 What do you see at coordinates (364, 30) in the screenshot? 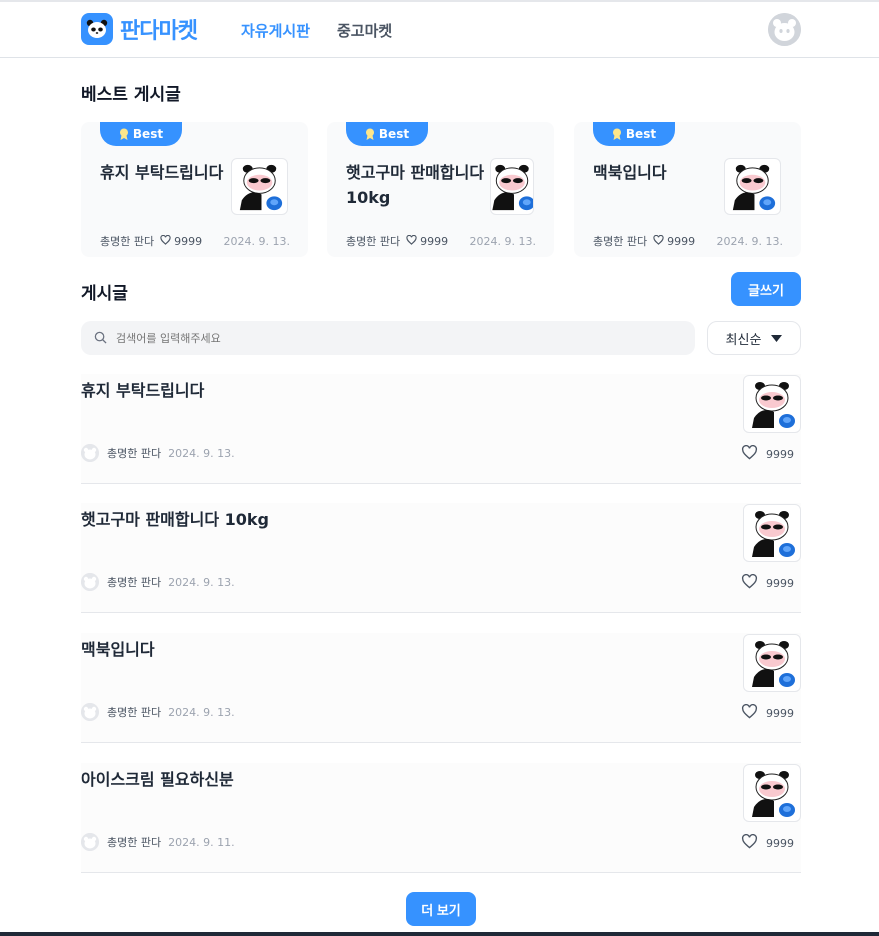
I see `nav-used-market: 중고마켓` at bounding box center [364, 30].